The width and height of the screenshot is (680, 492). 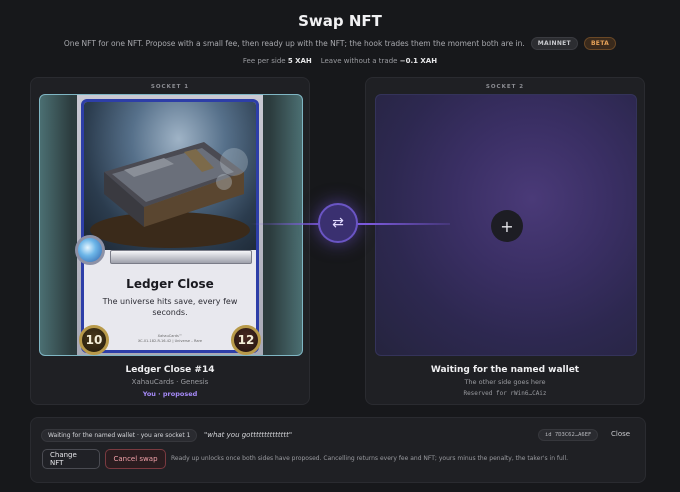 What do you see at coordinates (181, 257) in the screenshot?
I see `card-title-bar` at bounding box center [181, 257].